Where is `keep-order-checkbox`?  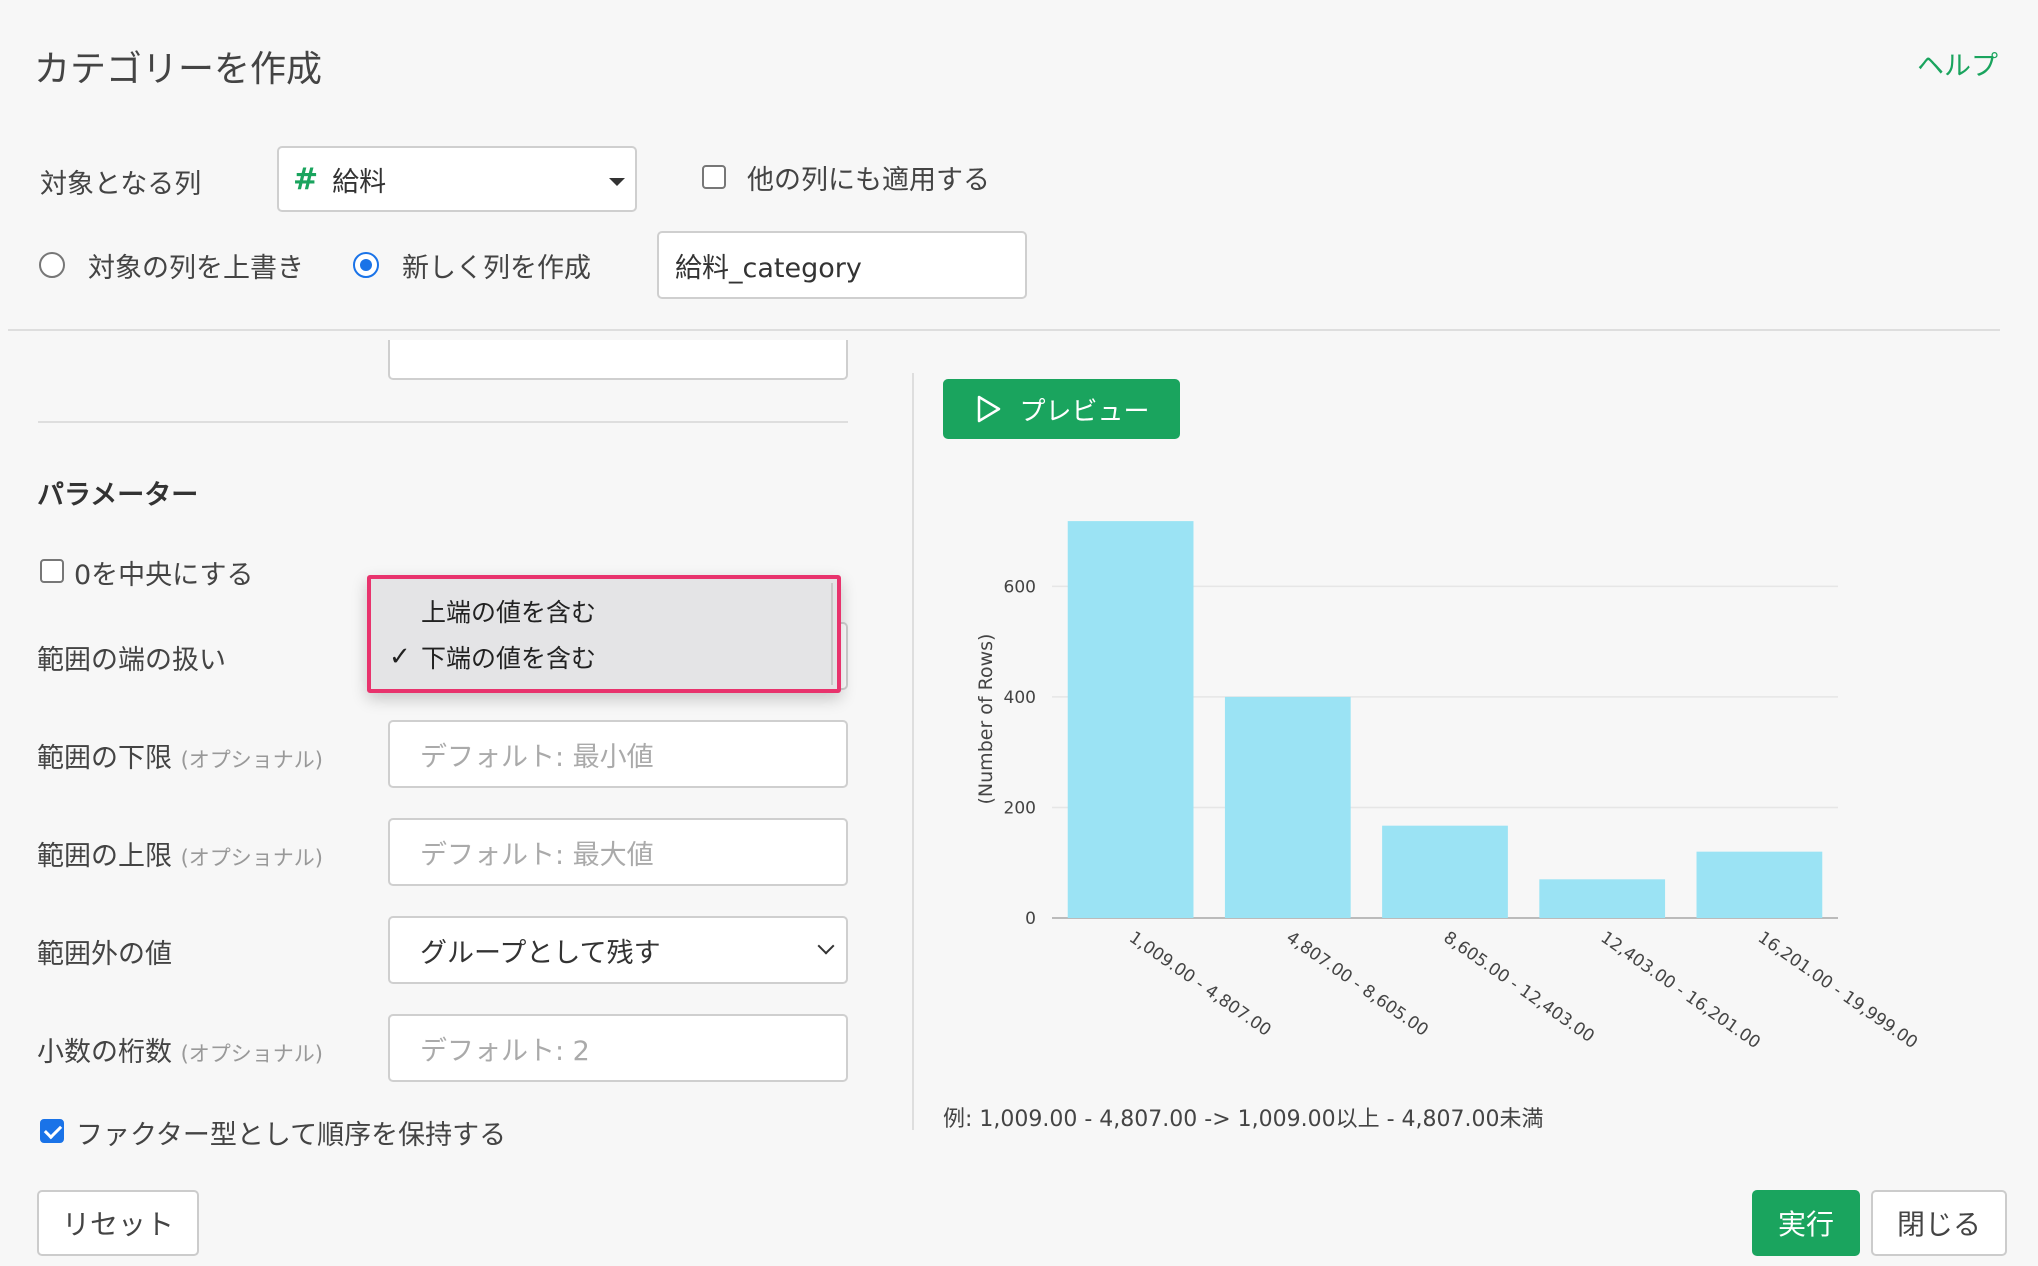 keep-order-checkbox is located at coordinates (52, 1131).